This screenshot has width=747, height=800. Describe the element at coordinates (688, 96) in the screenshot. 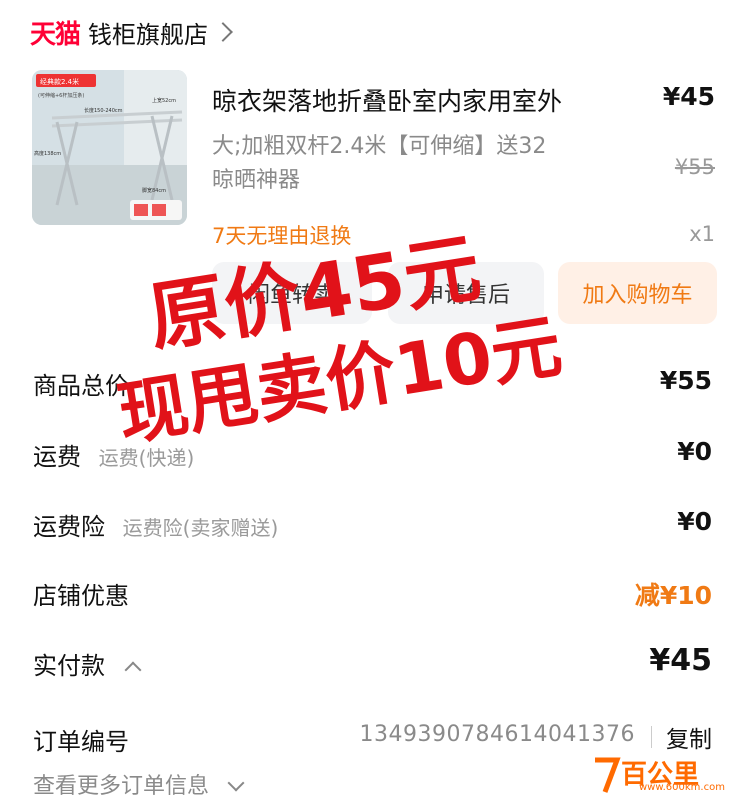

I see `product-price: ¥45` at that location.